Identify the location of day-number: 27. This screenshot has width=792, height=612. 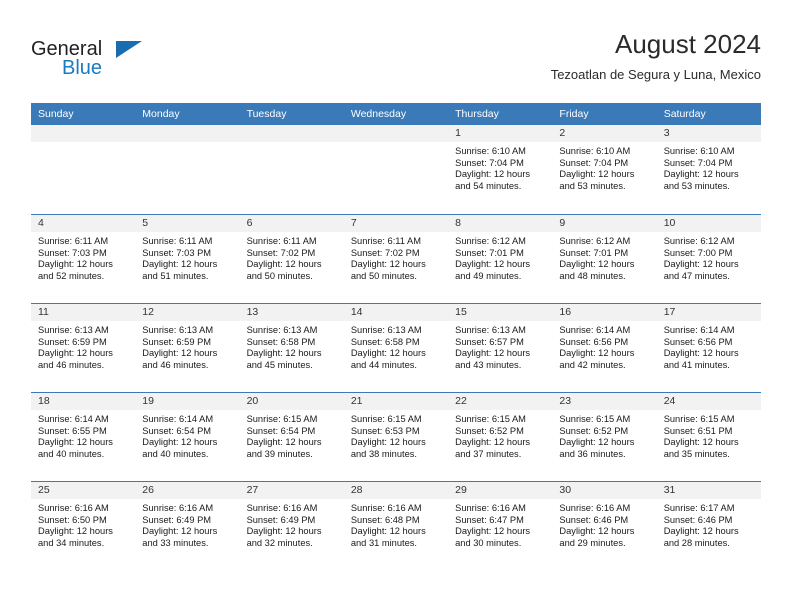
(291, 490).